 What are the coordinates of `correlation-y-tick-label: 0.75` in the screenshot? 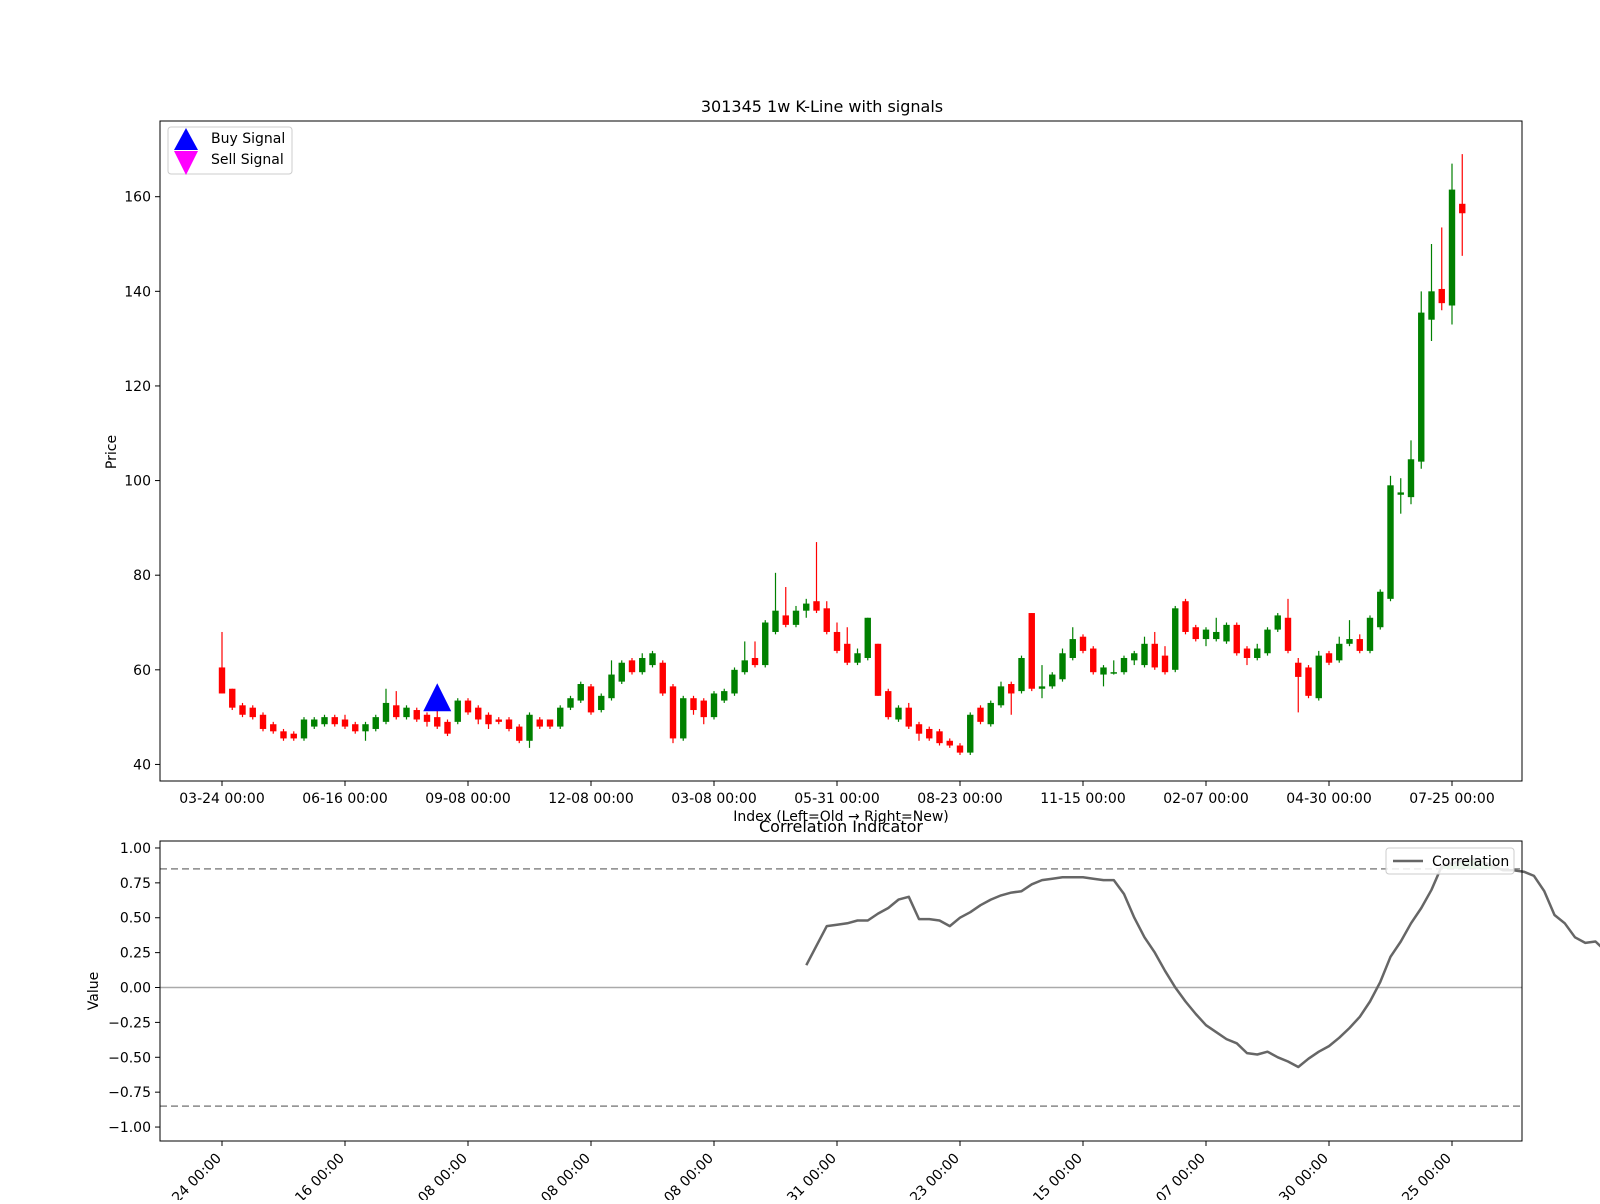 It's located at (135, 884).